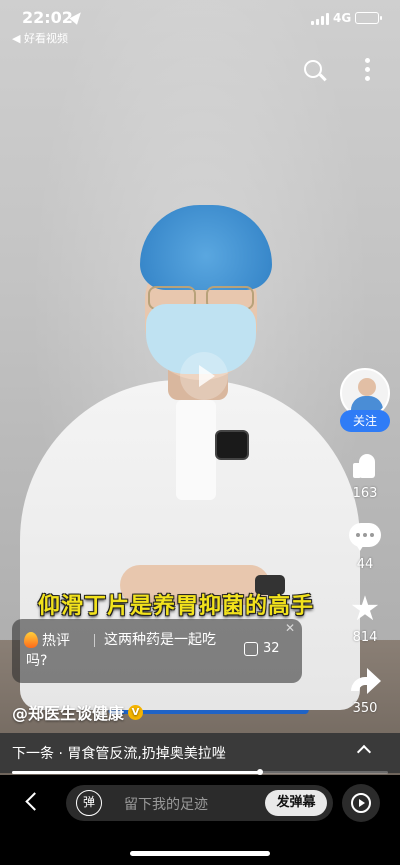  Describe the element at coordinates (121, 650) in the screenshot. I see `hot-comment-text: 这两种药是一起吃吗?` at that location.